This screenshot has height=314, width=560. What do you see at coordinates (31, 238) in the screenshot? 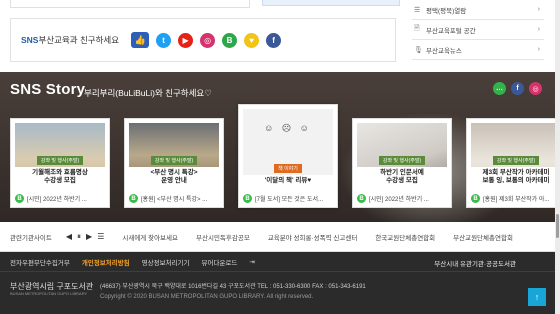
I see `related-sites-title: 관련기관사이트` at bounding box center [31, 238].